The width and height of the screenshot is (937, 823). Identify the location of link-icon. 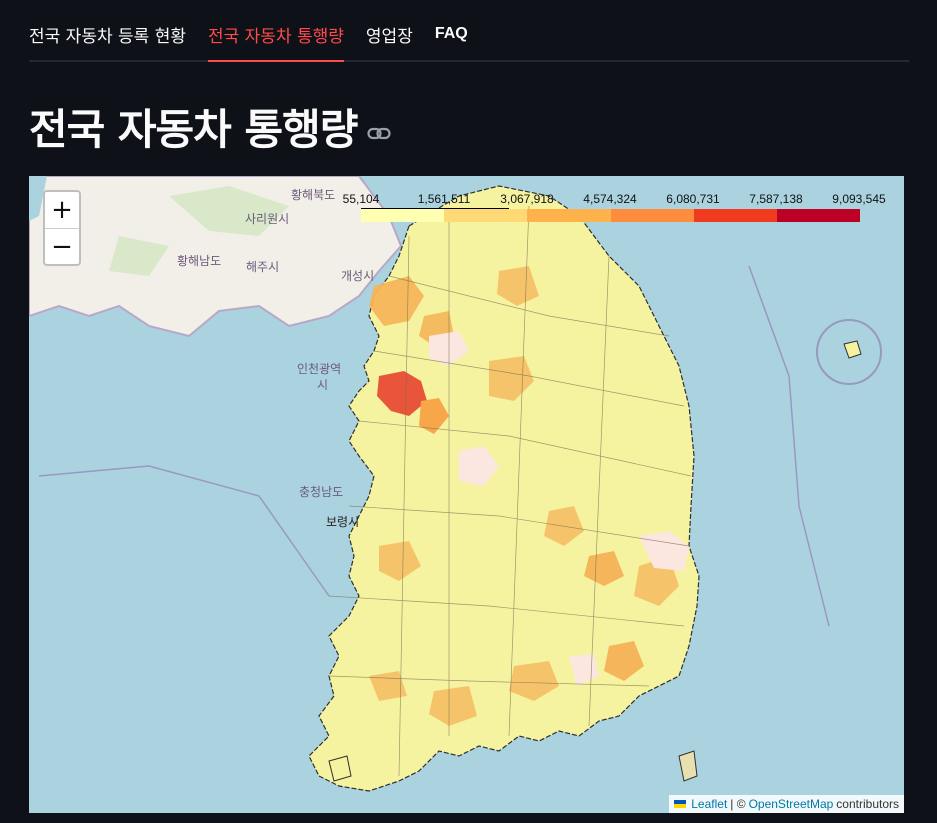
(380, 134).